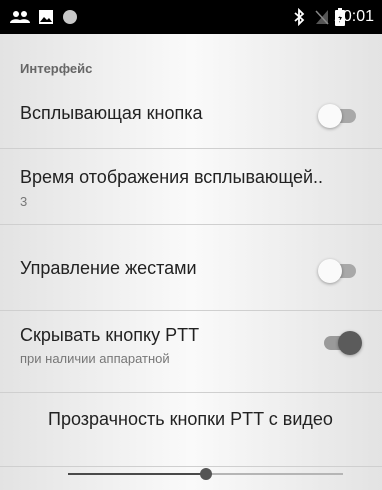 This screenshot has height=490, width=382. I want to click on popup-button-switch, so click(338, 116).